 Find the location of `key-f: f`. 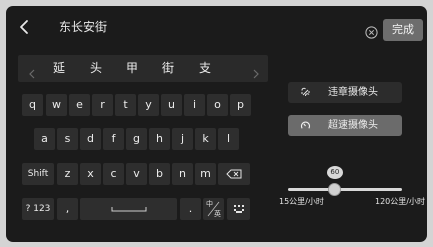

key-f: f is located at coordinates (113, 139).